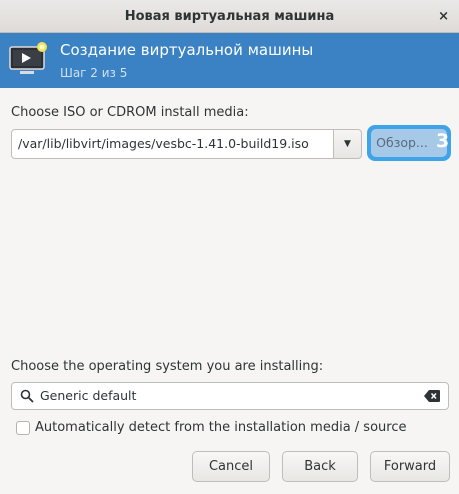 This screenshot has width=459, height=494. Describe the element at coordinates (410, 466) in the screenshot. I see `forward-button: Forward` at that location.